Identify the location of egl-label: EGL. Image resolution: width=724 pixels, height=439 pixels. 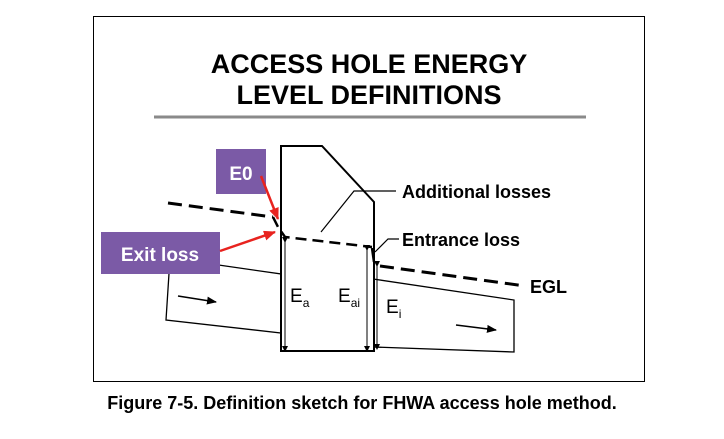
(548, 287).